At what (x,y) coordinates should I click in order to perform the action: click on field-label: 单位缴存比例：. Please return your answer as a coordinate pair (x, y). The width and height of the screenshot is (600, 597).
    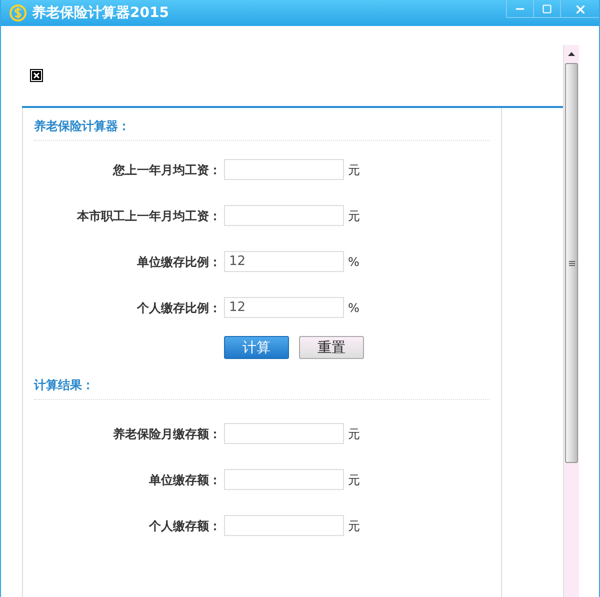
    Looking at the image, I should click on (178, 262).